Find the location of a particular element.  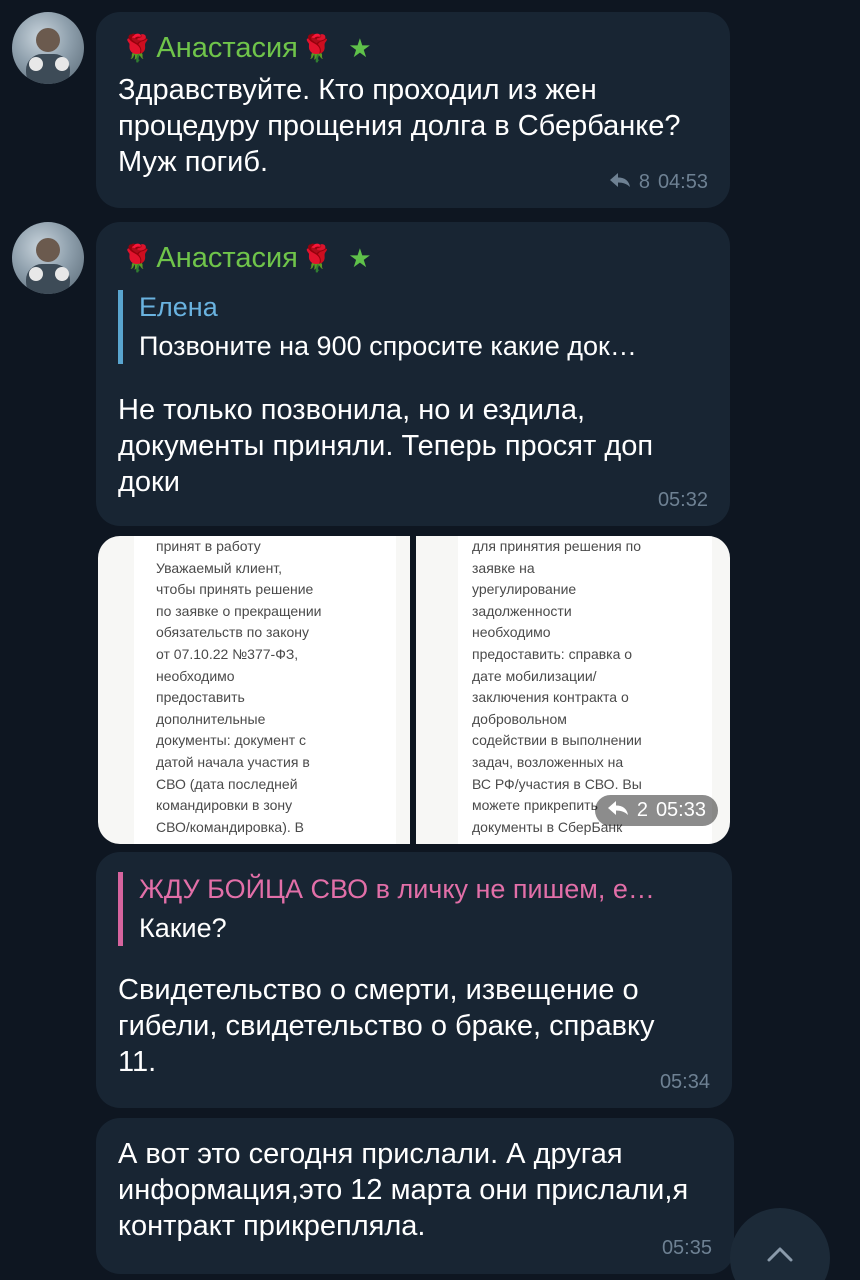

message-meta: 05:35 is located at coordinates (687, 1248).